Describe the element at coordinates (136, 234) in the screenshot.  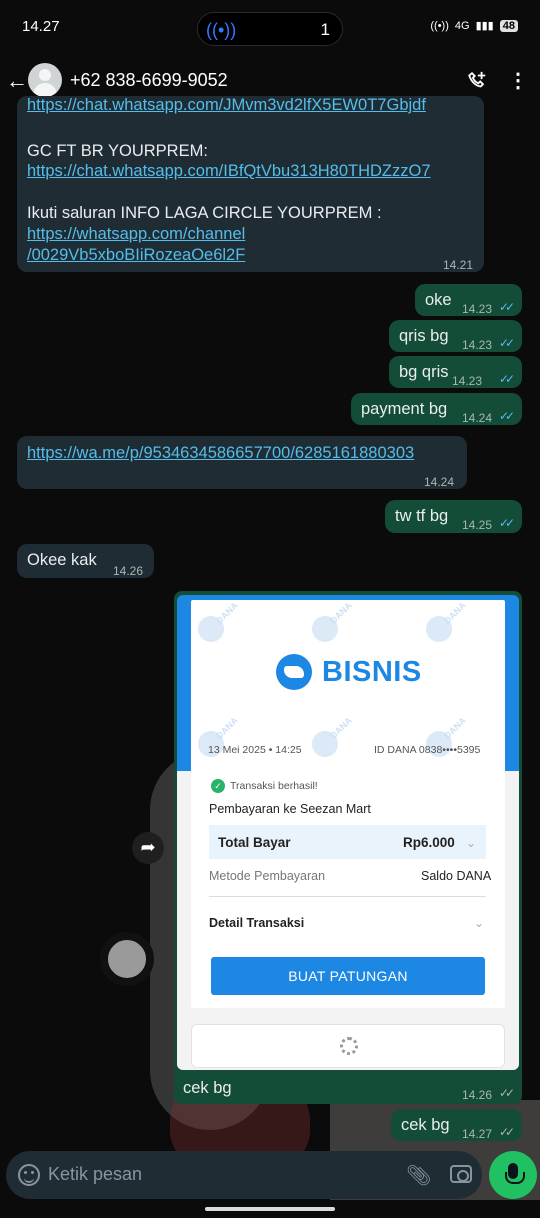
I see `message-link: https://whatsapp.com/channel` at that location.